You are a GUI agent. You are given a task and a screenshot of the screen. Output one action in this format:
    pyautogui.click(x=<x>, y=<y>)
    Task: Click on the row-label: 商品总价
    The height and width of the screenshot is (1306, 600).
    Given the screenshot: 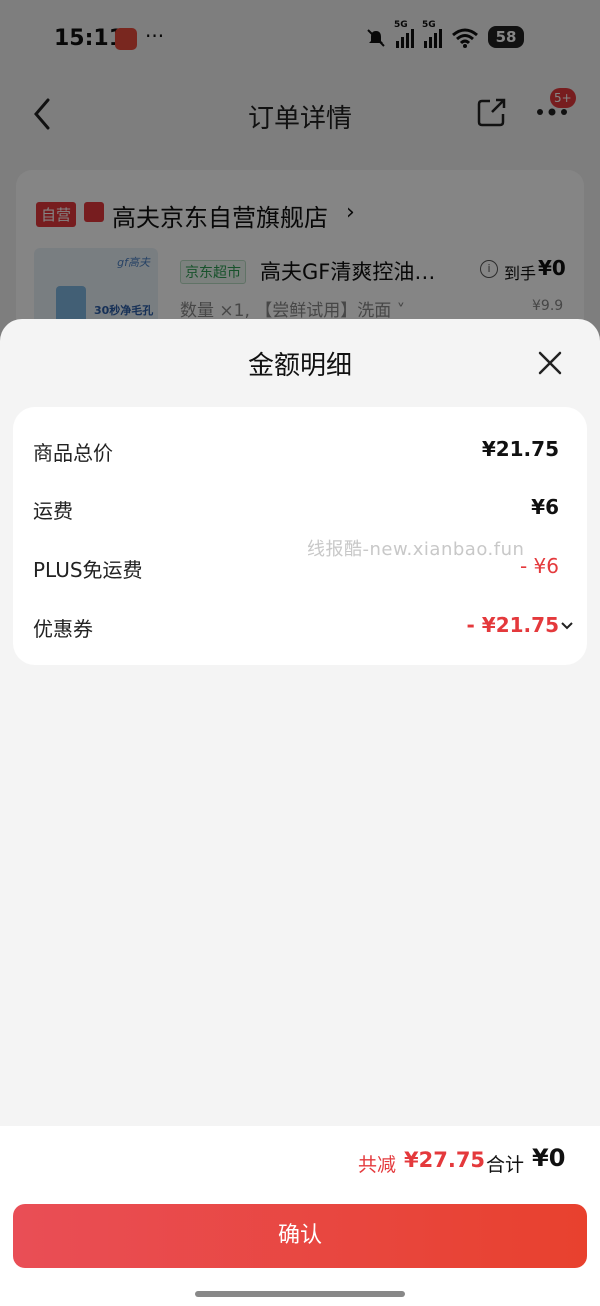 What is the action you would take?
    pyautogui.click(x=73, y=453)
    